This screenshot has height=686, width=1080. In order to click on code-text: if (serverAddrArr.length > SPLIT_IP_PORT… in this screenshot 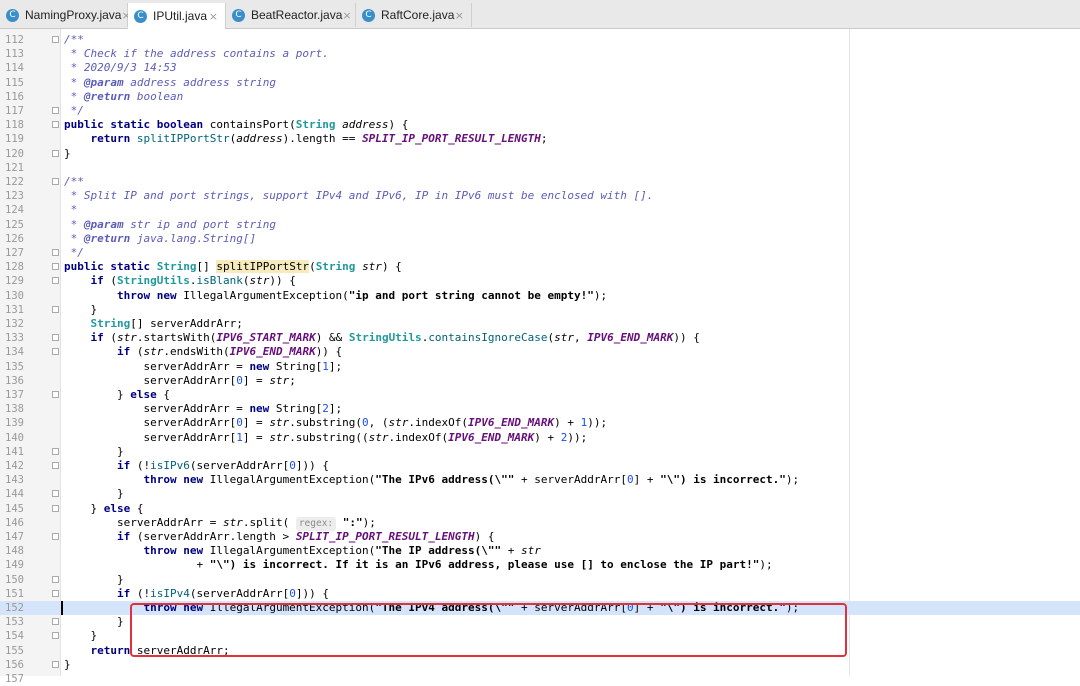, I will do `click(305, 536)`.